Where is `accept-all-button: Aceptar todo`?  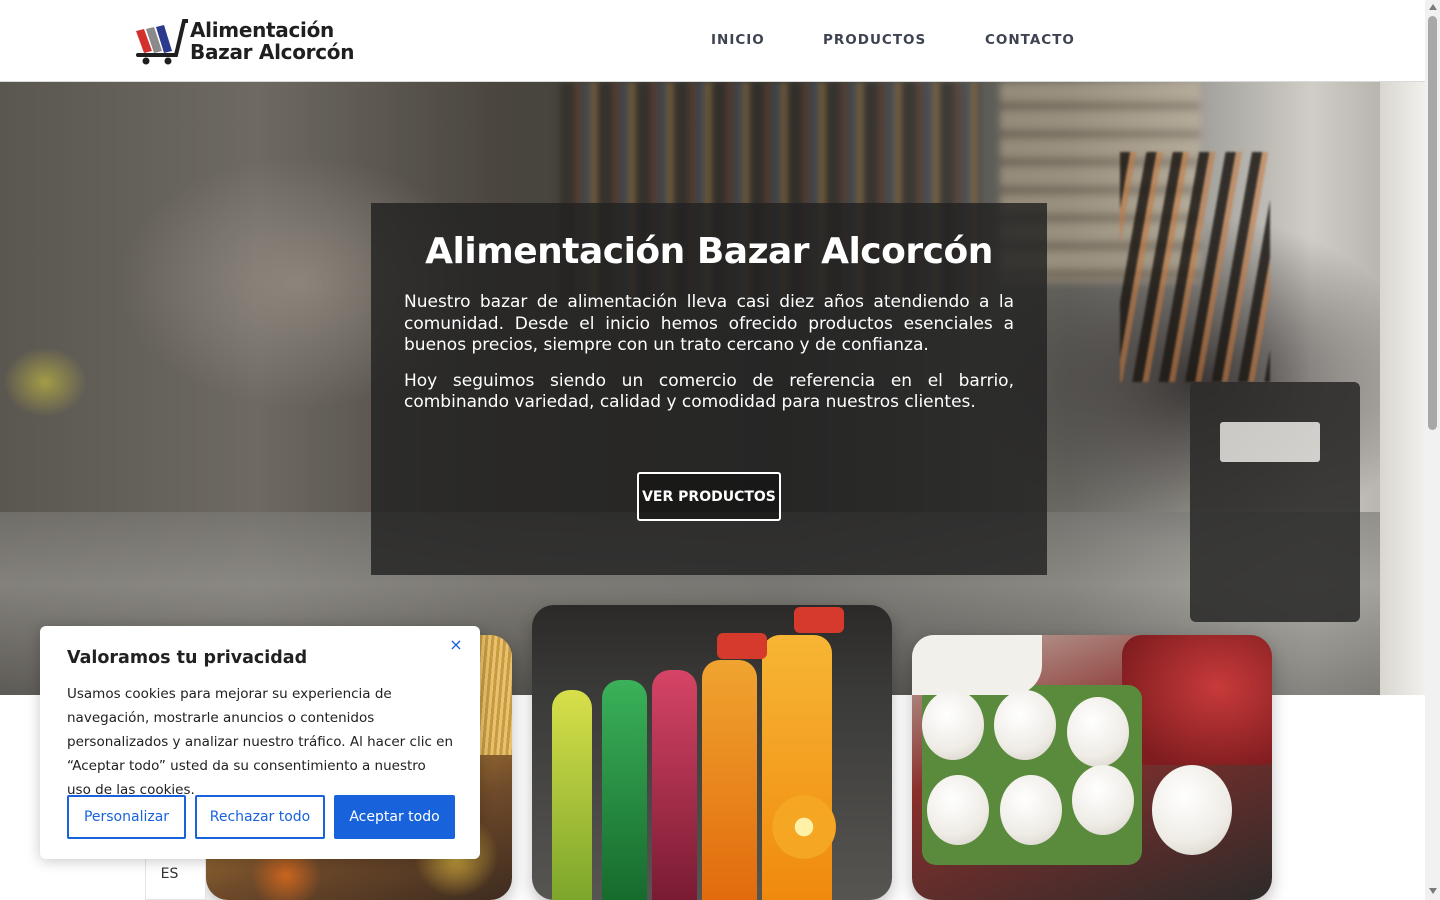 accept-all-button: Aceptar todo is located at coordinates (394, 817).